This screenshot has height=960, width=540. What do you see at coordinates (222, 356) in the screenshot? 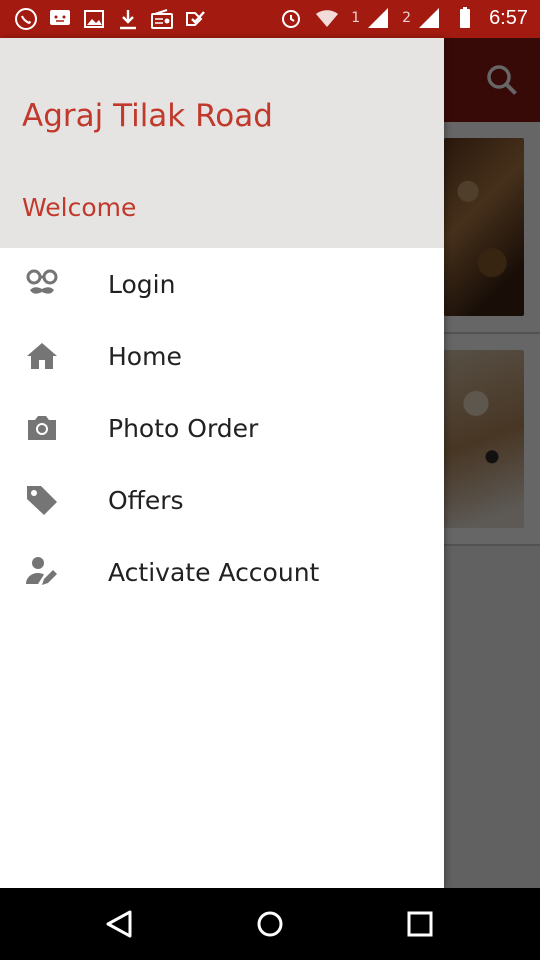
I see `menu-item-home: Home` at bounding box center [222, 356].